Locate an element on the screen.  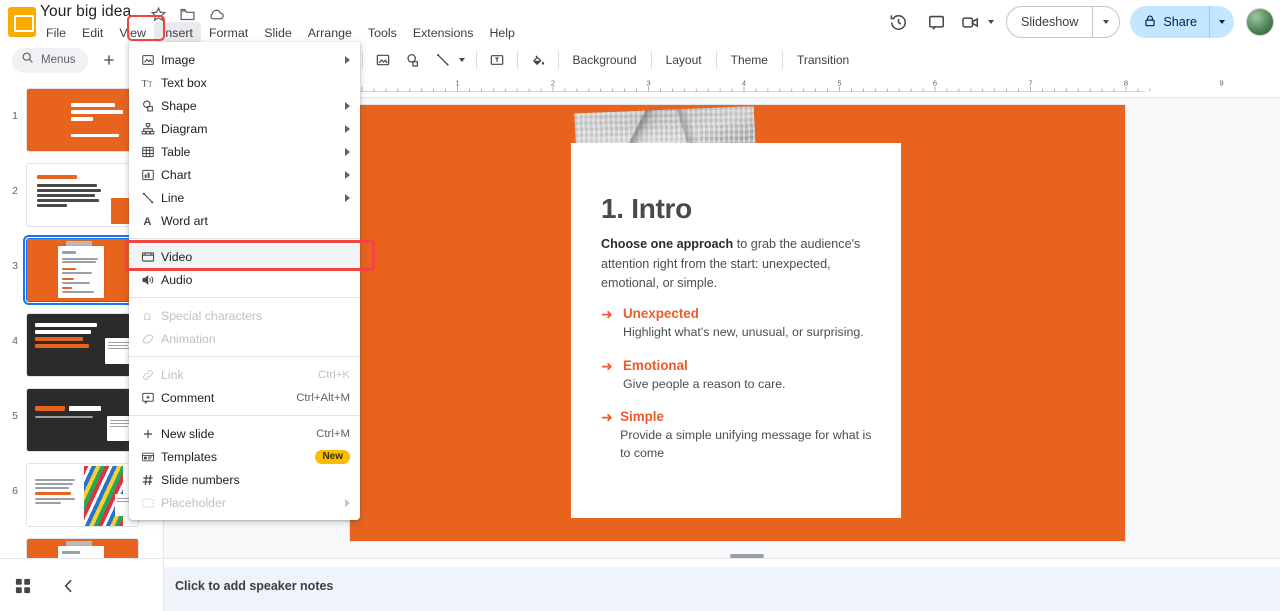
top-right-controls: Slideshow Share is located at coordinates (1079, 22).